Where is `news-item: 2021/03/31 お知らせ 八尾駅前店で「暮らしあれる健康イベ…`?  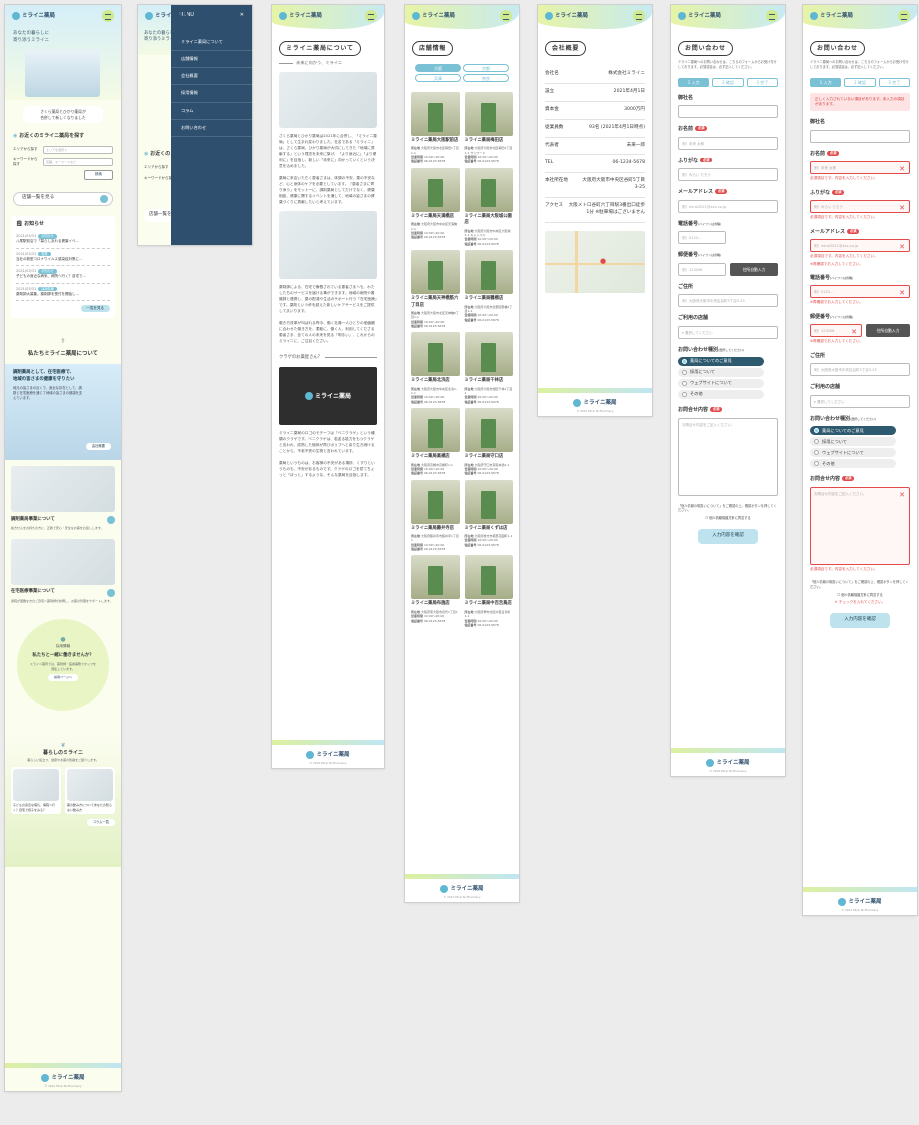 news-item: 2021/03/31 お知らせ 八尾駅前店で「暮らしあれる健康イベ… is located at coordinates (63, 240).